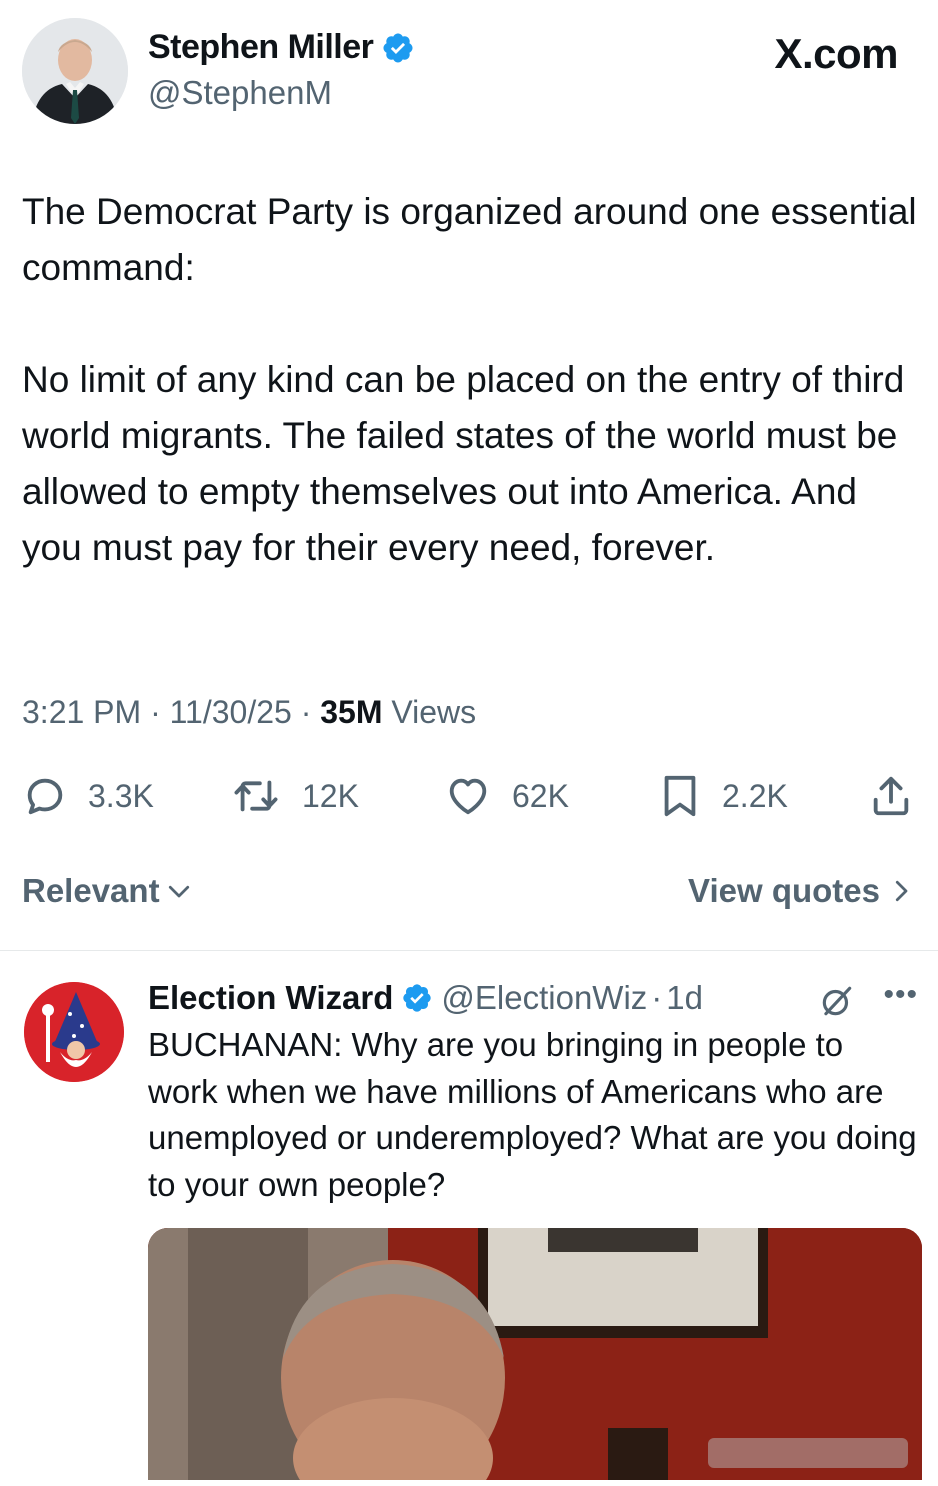 The width and height of the screenshot is (938, 1486). What do you see at coordinates (901, 891) in the screenshot?
I see `chevron-right-icon` at bounding box center [901, 891].